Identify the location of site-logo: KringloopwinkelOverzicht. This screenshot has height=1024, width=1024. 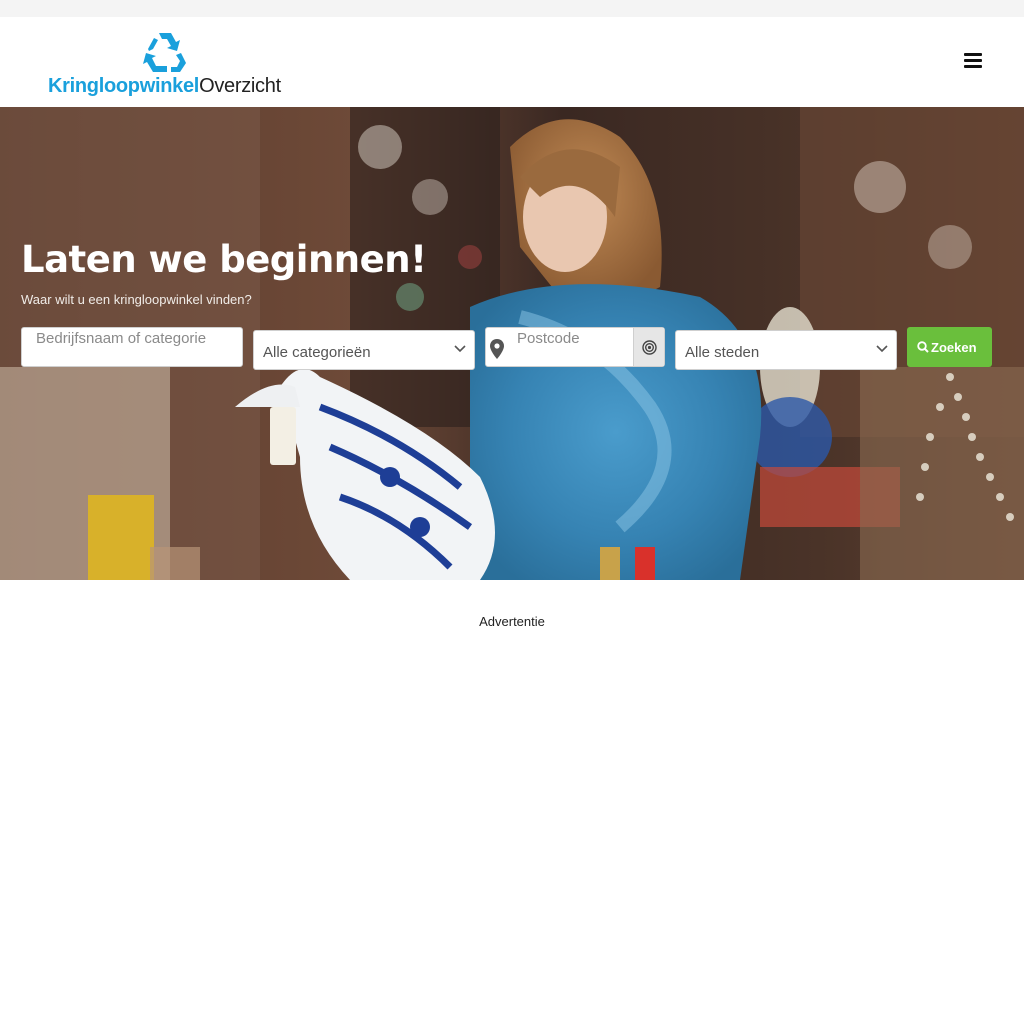
(168, 64).